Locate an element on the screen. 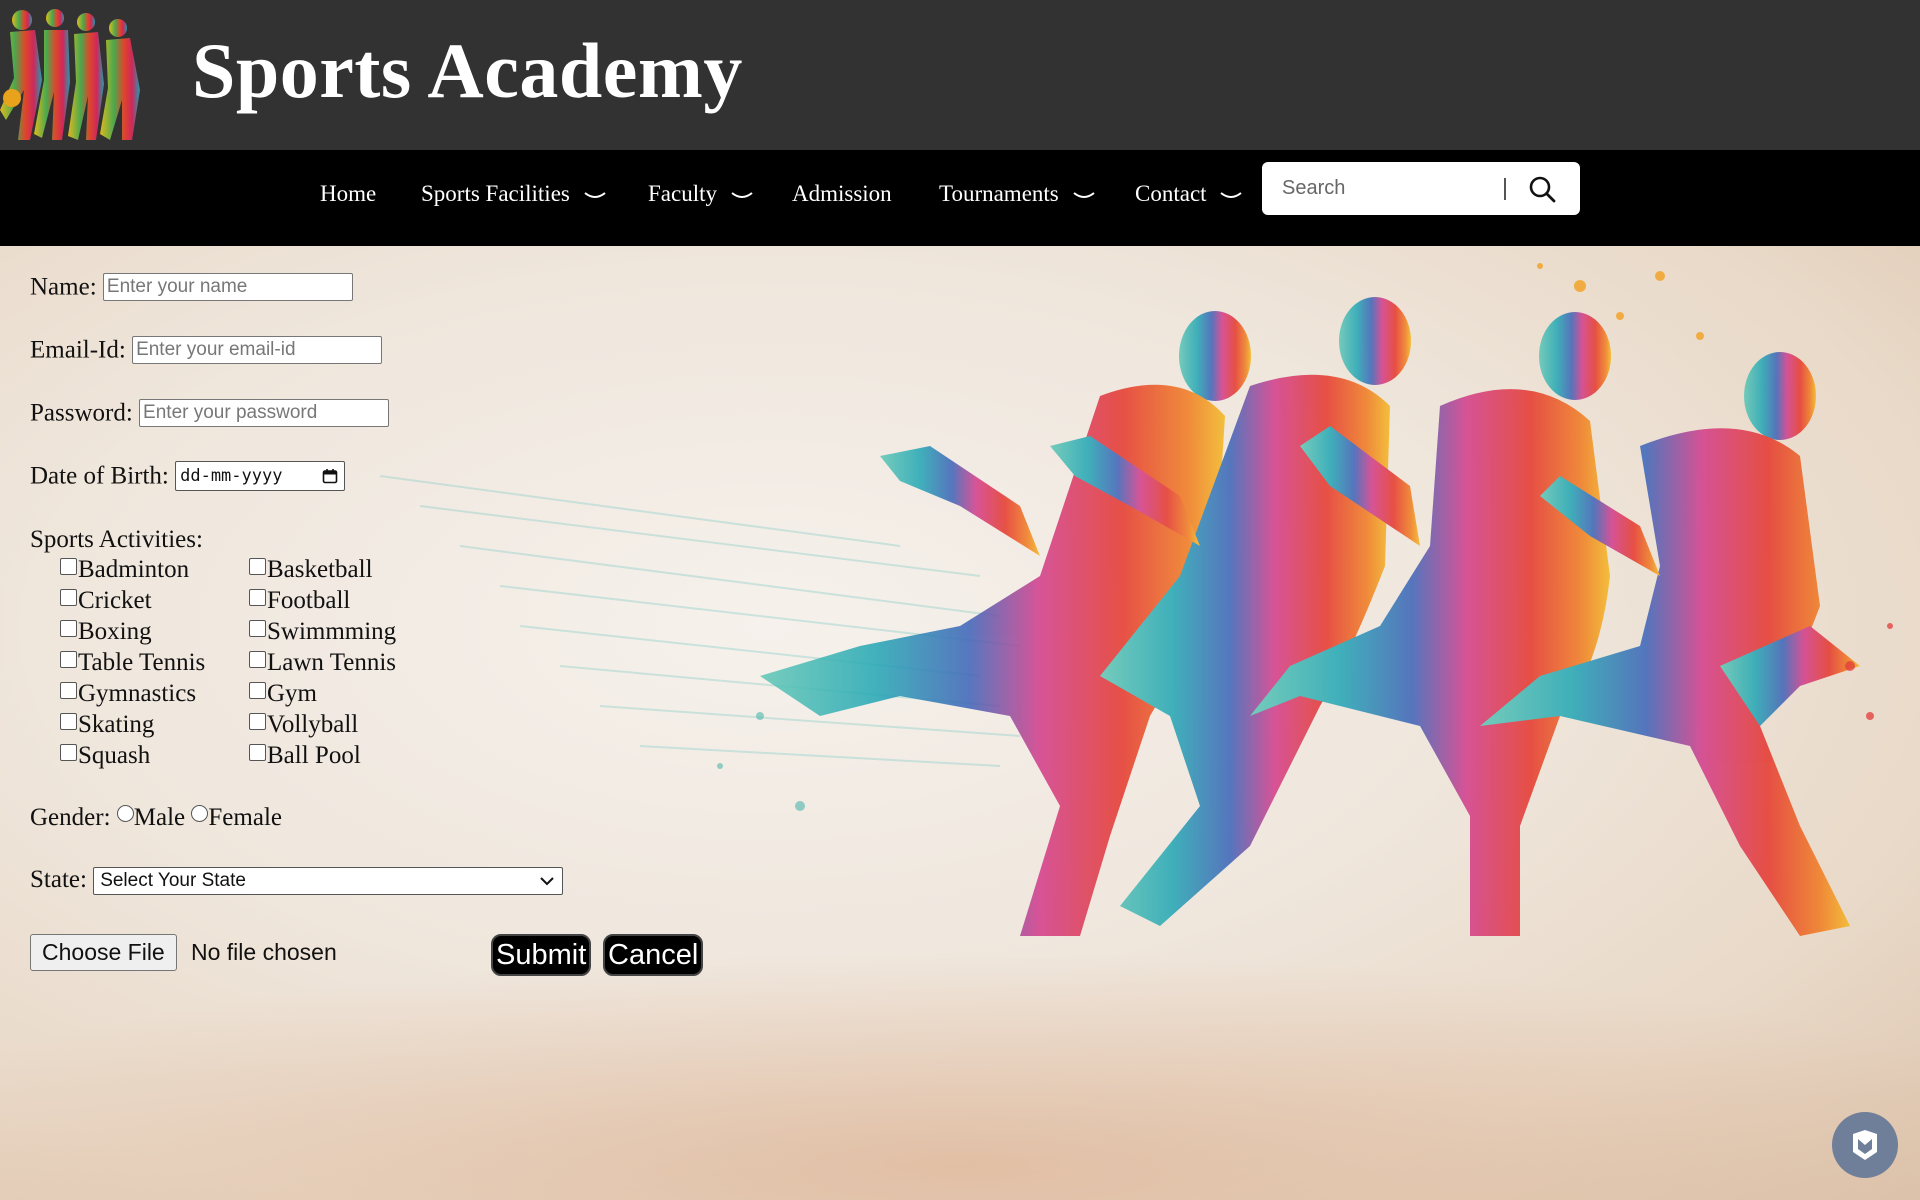 The width and height of the screenshot is (1920, 1200). file-row: Choose File No file chosen Submit Cancel is located at coordinates (380, 956).